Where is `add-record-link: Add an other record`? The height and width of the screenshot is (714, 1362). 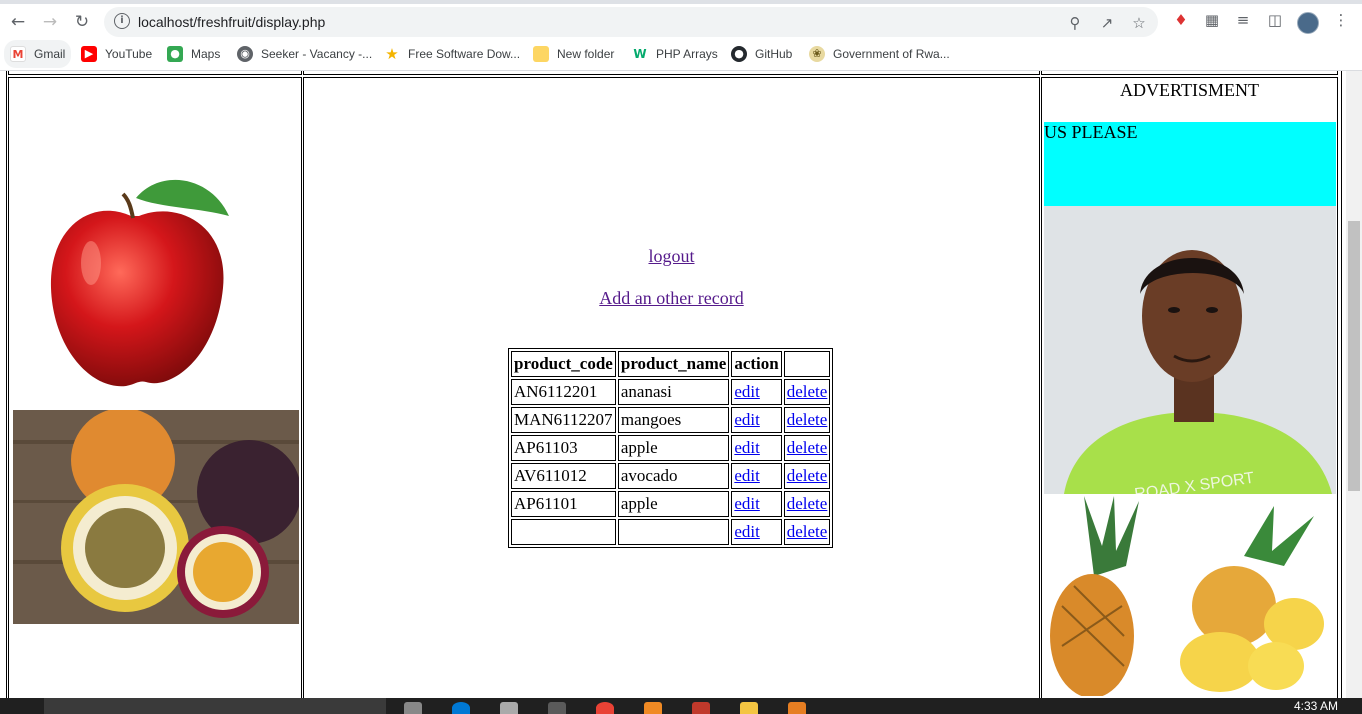
add-record-link: Add an other record is located at coordinates (671, 298).